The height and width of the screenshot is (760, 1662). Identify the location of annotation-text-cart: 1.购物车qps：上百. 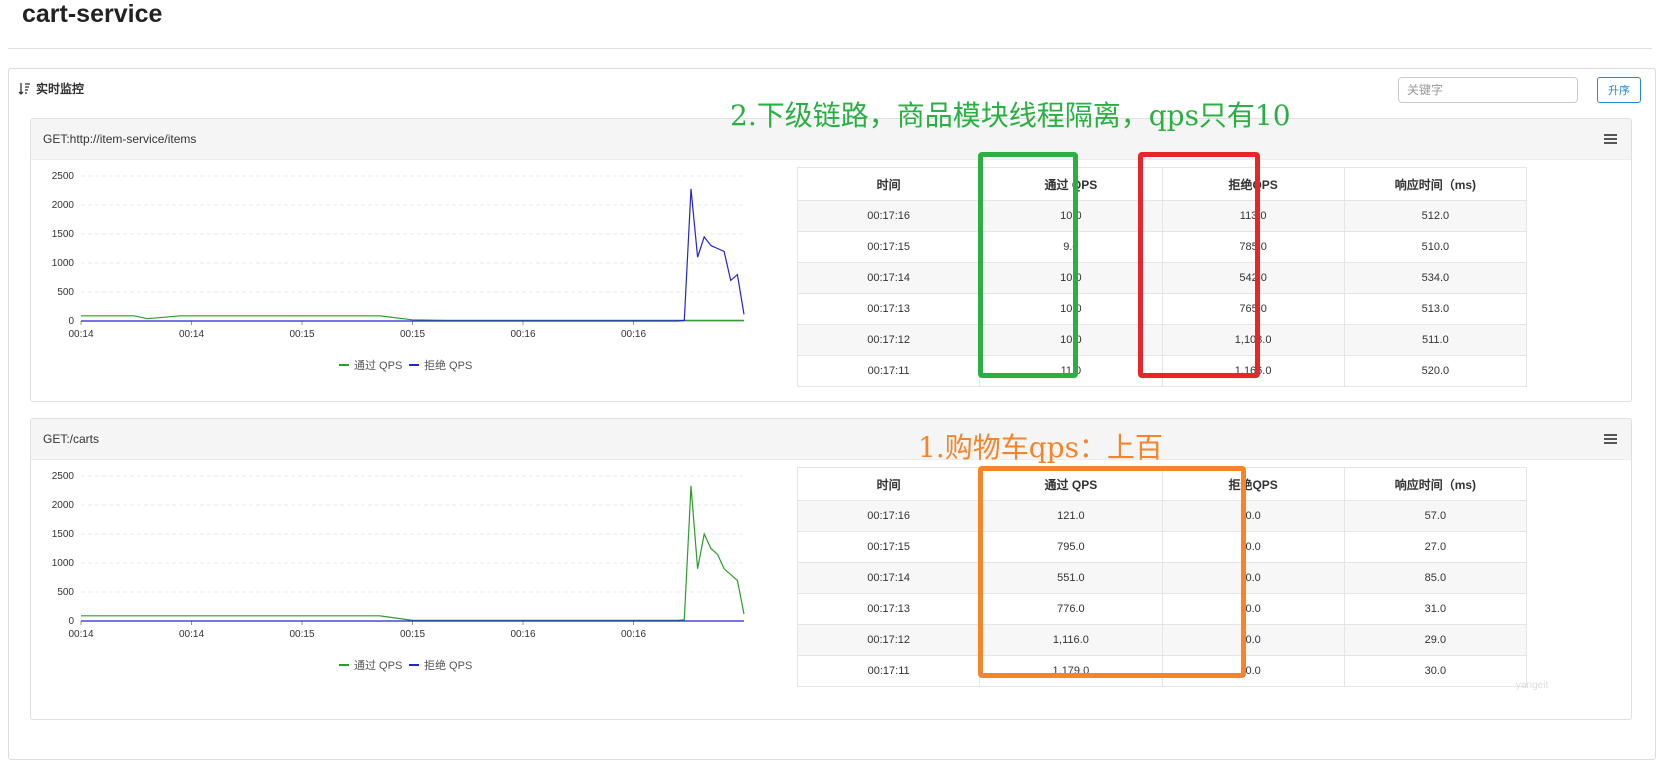
(1040, 447).